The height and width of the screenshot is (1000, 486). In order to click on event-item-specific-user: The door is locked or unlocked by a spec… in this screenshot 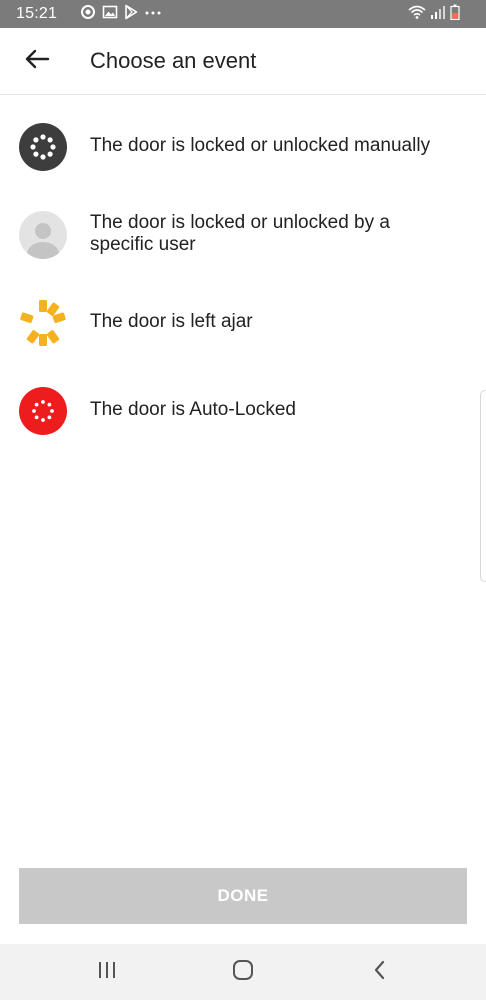, I will do `click(243, 234)`.